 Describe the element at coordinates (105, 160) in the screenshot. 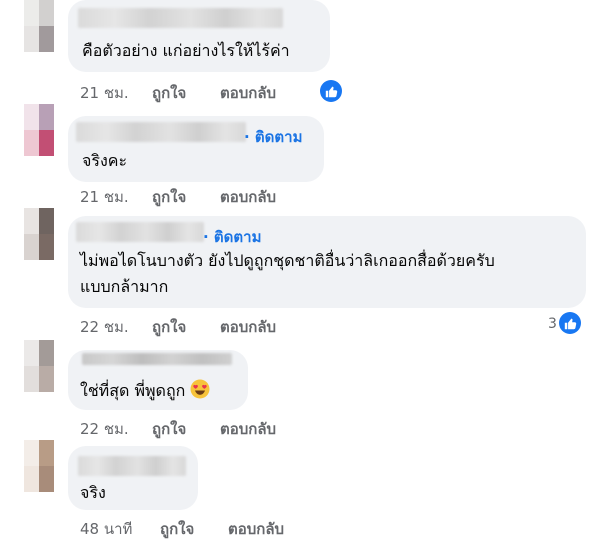

I see `comment-text: จริงคะ` at that location.